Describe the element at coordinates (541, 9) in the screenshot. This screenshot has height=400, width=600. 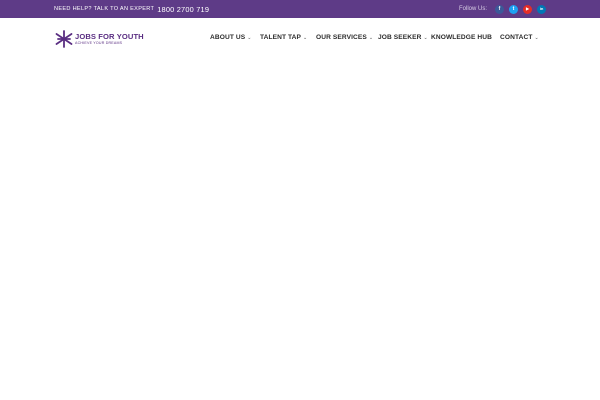
I see `linkedin-icon: in` at that location.